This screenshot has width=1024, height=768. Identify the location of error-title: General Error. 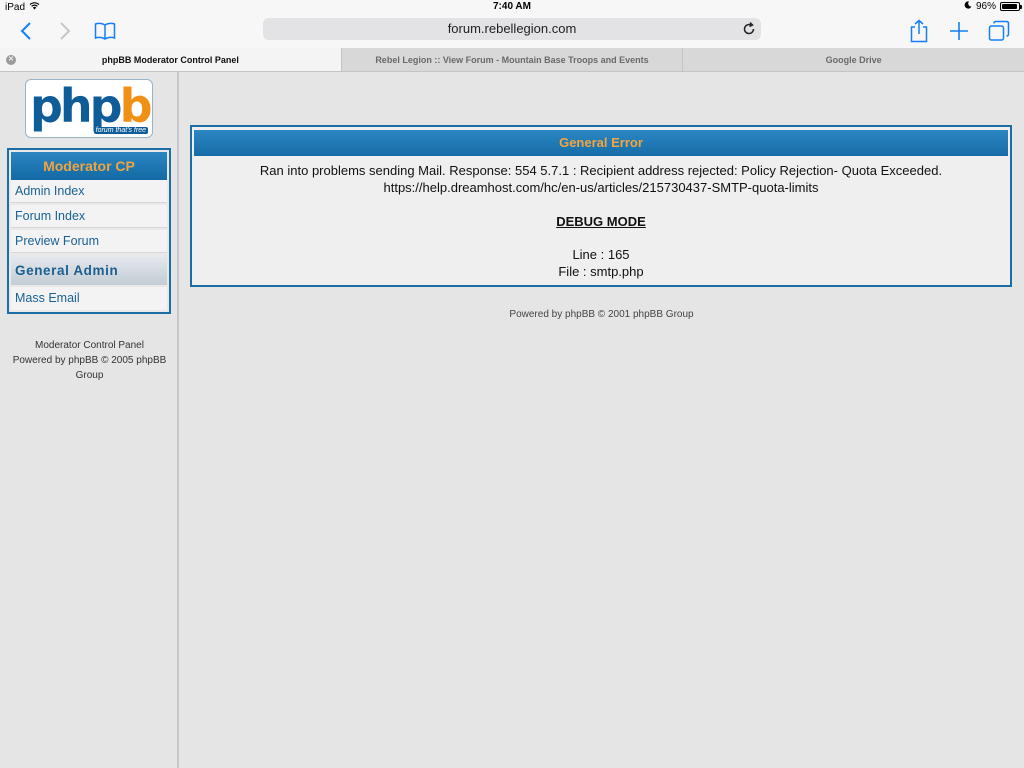
(601, 143).